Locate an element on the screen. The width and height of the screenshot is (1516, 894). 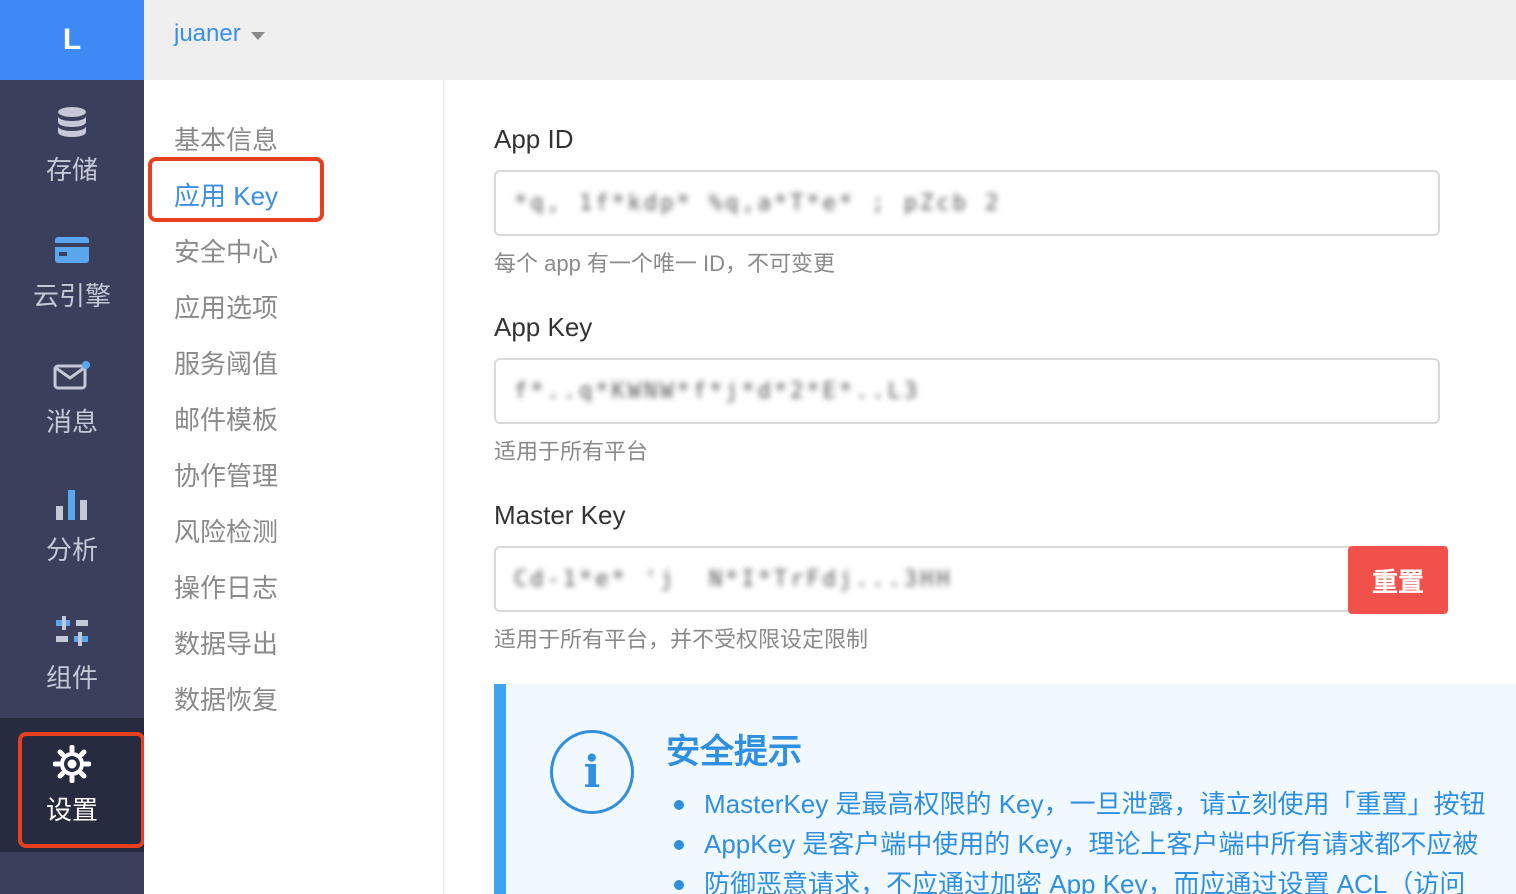
app-key-label: App Key is located at coordinates (543, 327).